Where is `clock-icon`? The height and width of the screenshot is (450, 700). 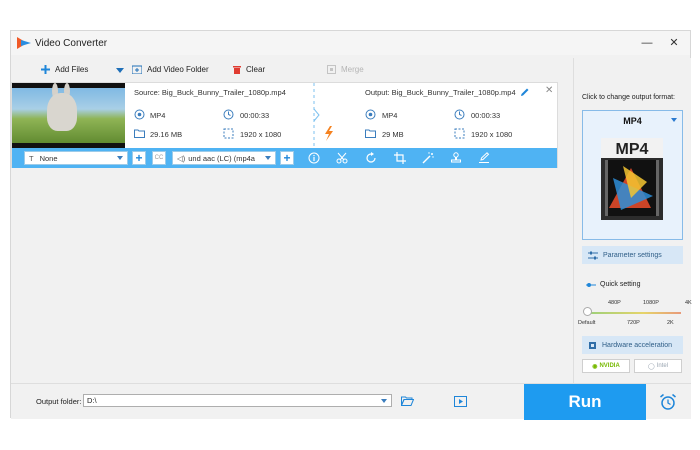 clock-icon is located at coordinates (228, 114).